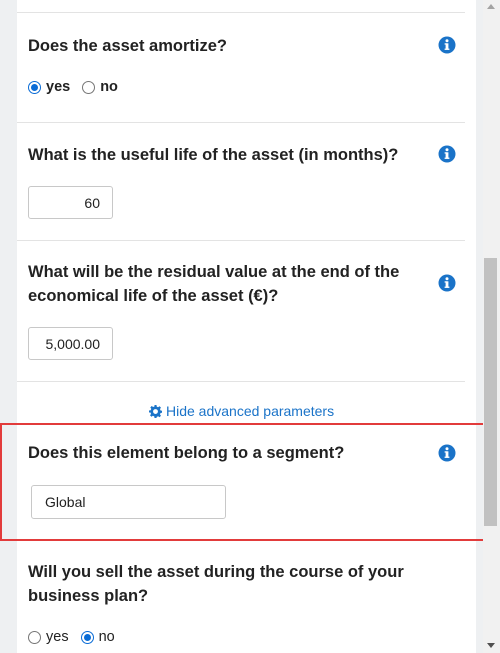 The image size is (500, 653). I want to click on hide-advanced-label: Hide advanced parameters, so click(250, 411).